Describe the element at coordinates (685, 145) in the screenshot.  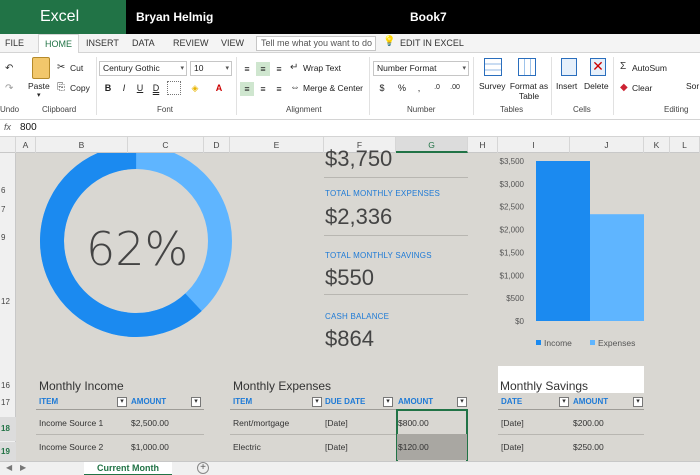
I see `column-header: L` at that location.